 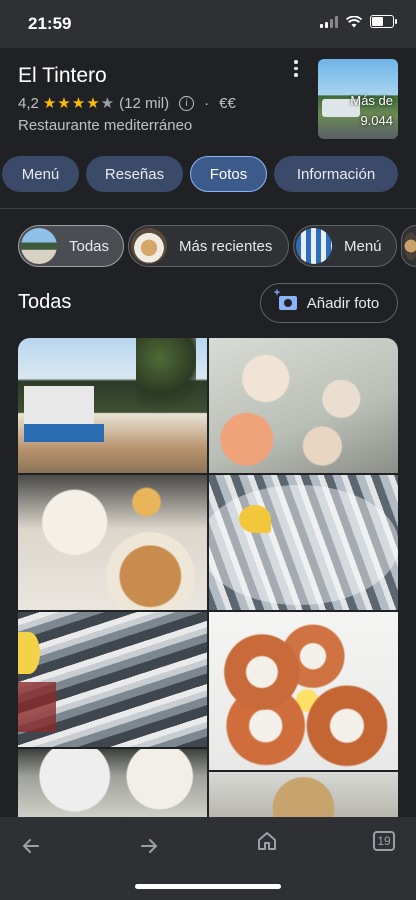 What do you see at coordinates (208, 208) in the screenshot?
I see `header-divider` at bounding box center [208, 208].